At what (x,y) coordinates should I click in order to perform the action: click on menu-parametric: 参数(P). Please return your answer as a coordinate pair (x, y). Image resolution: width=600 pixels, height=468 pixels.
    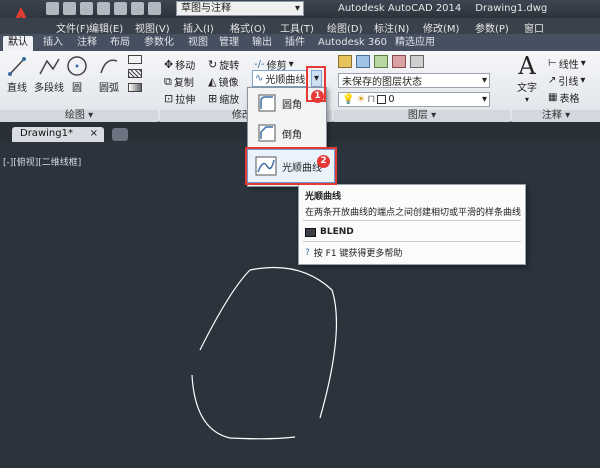
    Looking at the image, I should click on (492, 27).